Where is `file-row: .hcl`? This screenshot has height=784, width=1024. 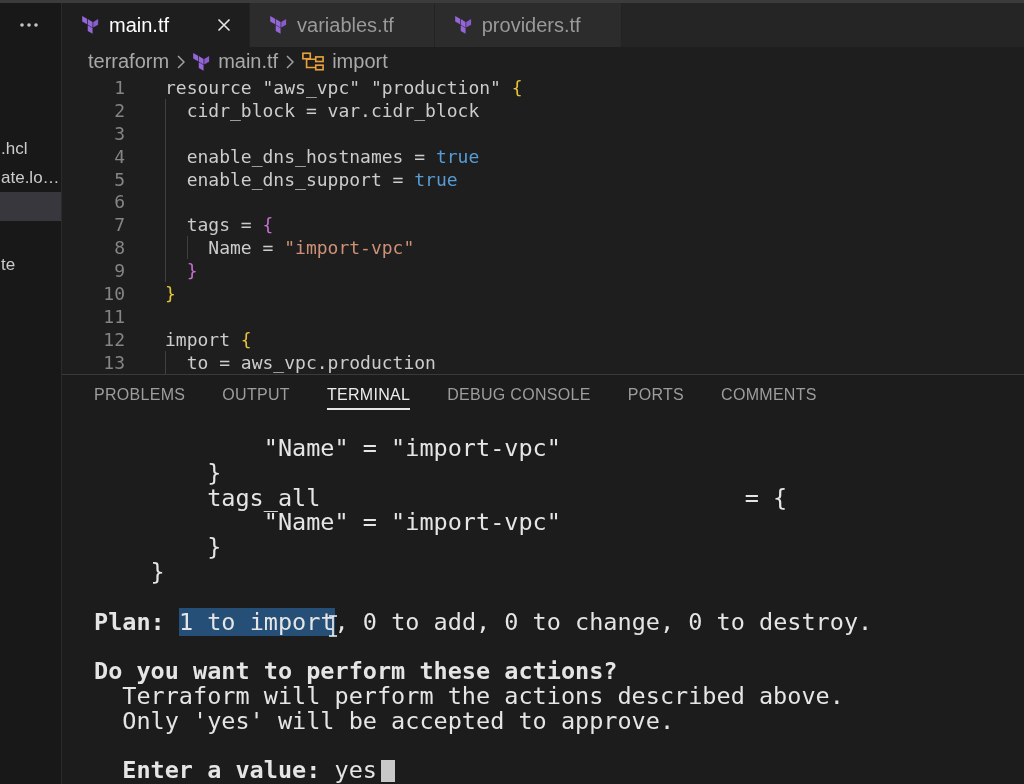 file-row: .hcl is located at coordinates (30, 148).